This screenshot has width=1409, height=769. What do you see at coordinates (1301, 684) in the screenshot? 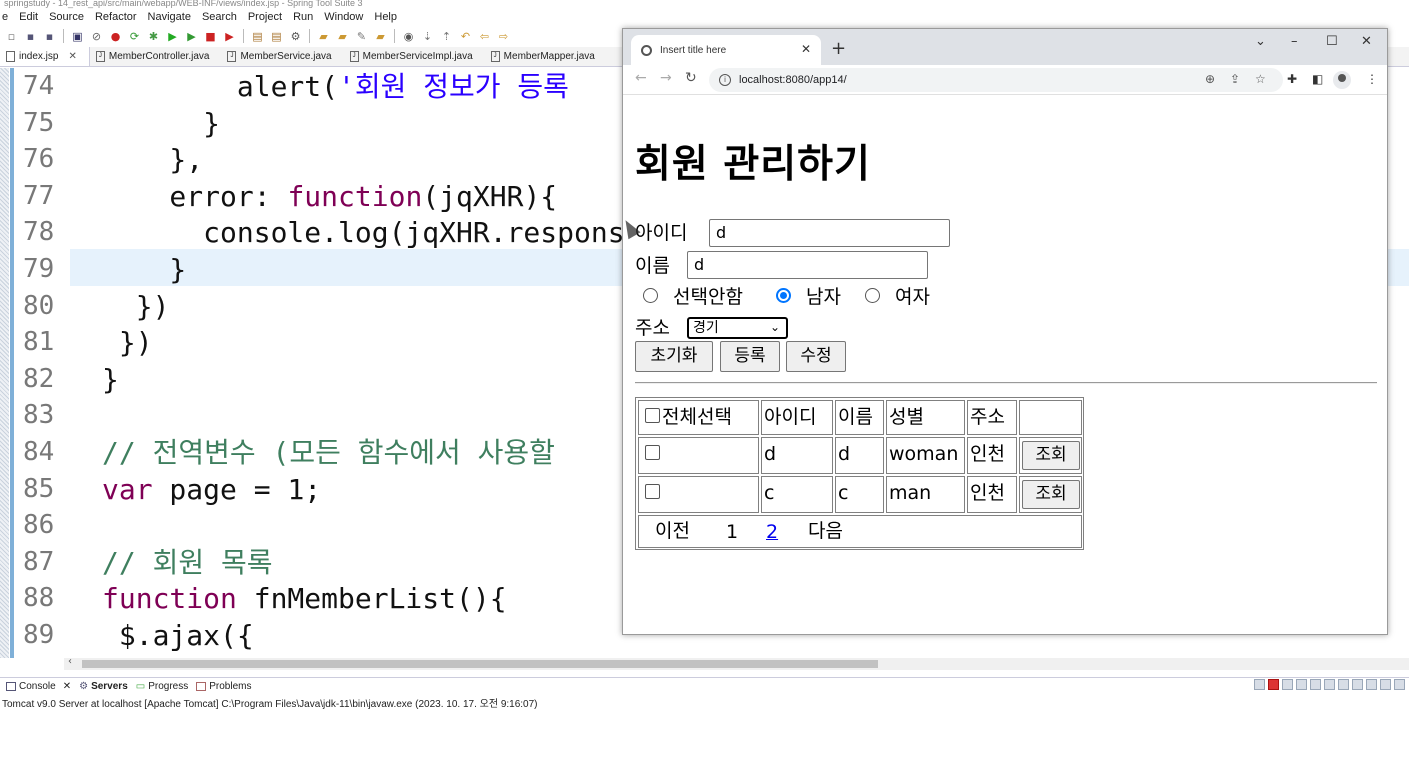
I see `remove-all-icon` at bounding box center [1301, 684].